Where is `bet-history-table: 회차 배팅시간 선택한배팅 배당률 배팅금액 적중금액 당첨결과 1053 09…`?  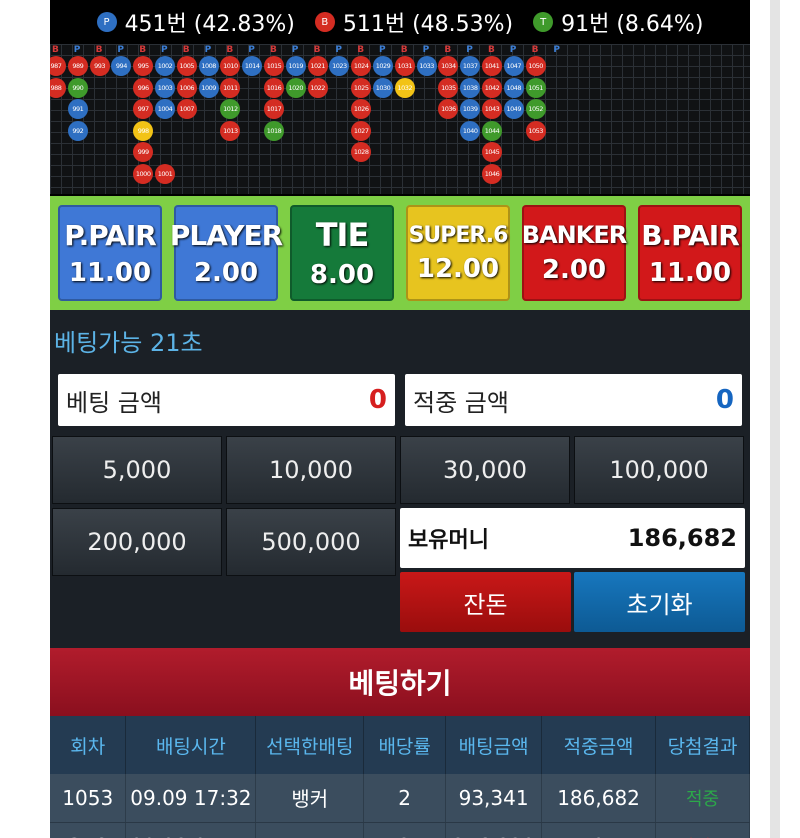 bet-history-table: 회차 배팅시간 선택한배팅 배당률 배팅금액 적중금액 당첨결과 1053 09… is located at coordinates (400, 777).